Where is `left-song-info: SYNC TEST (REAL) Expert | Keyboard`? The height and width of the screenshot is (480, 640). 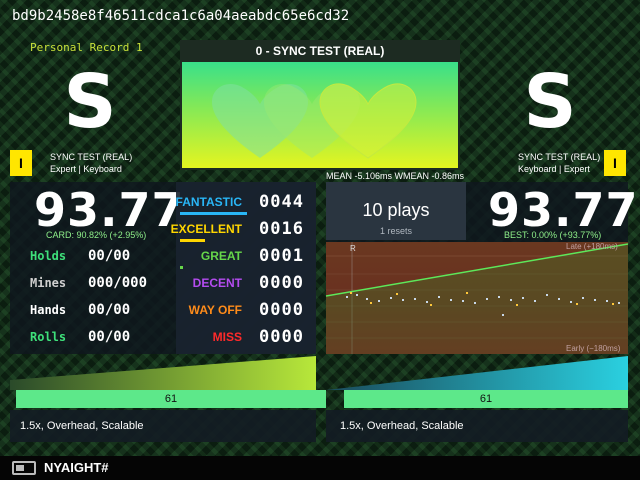
left-song-info: SYNC TEST (REAL) Expert | Keyboard is located at coordinates (100, 163).